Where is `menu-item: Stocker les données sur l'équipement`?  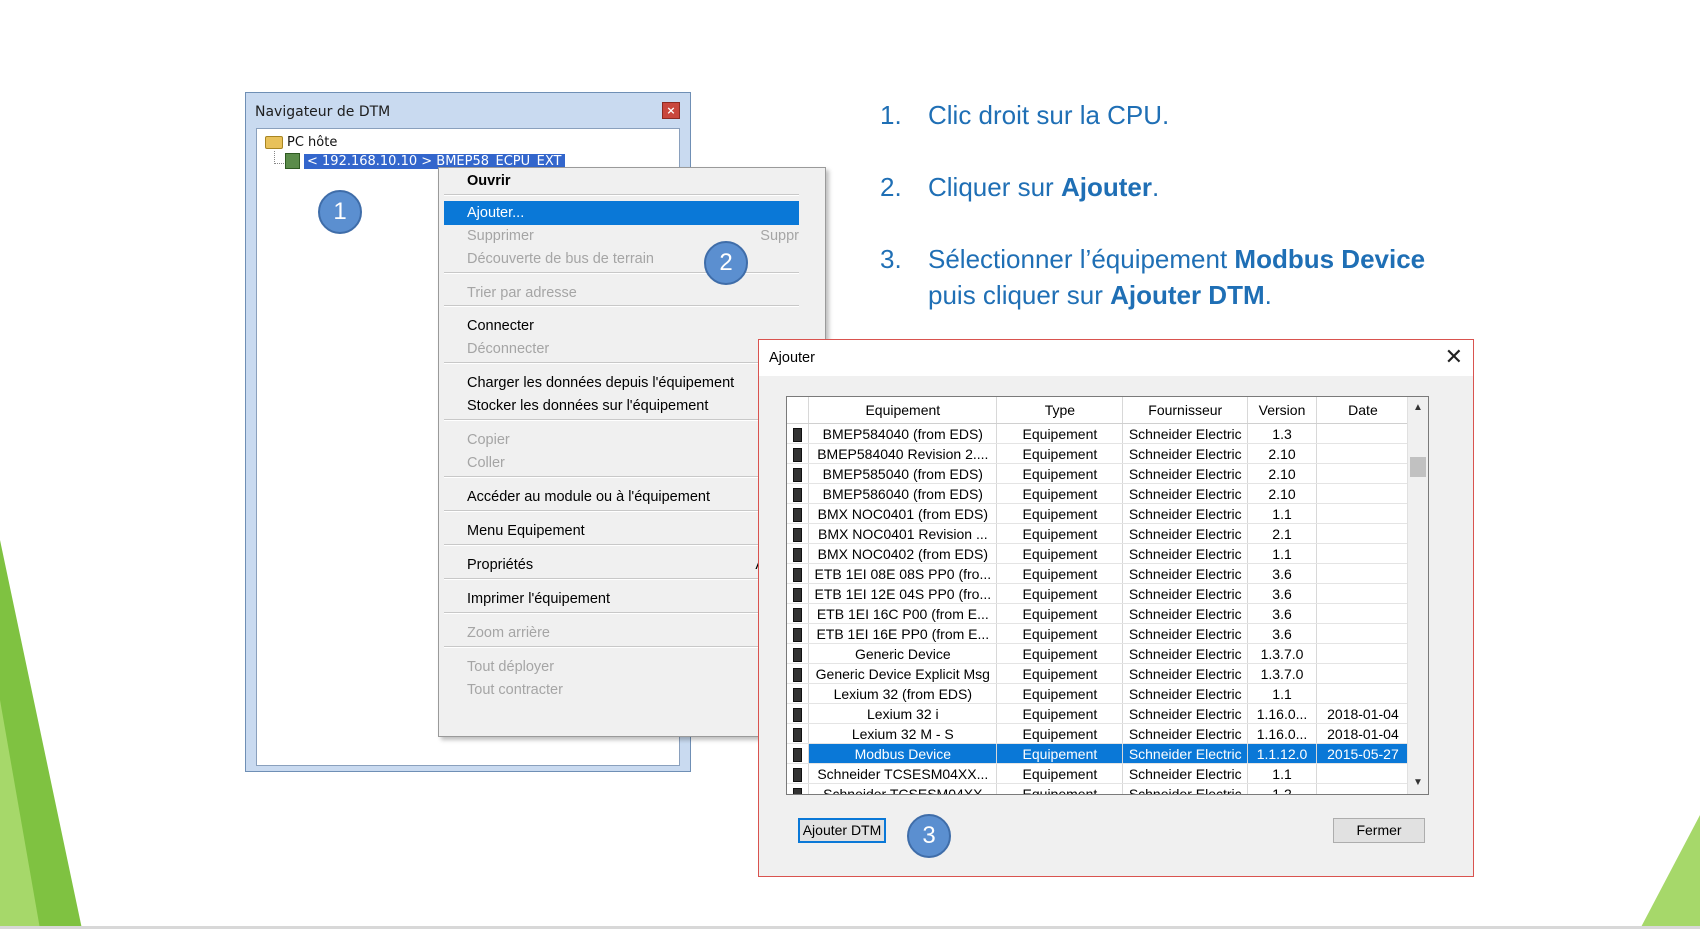
menu-item: Stocker les données sur l'équipement is located at coordinates (621, 406).